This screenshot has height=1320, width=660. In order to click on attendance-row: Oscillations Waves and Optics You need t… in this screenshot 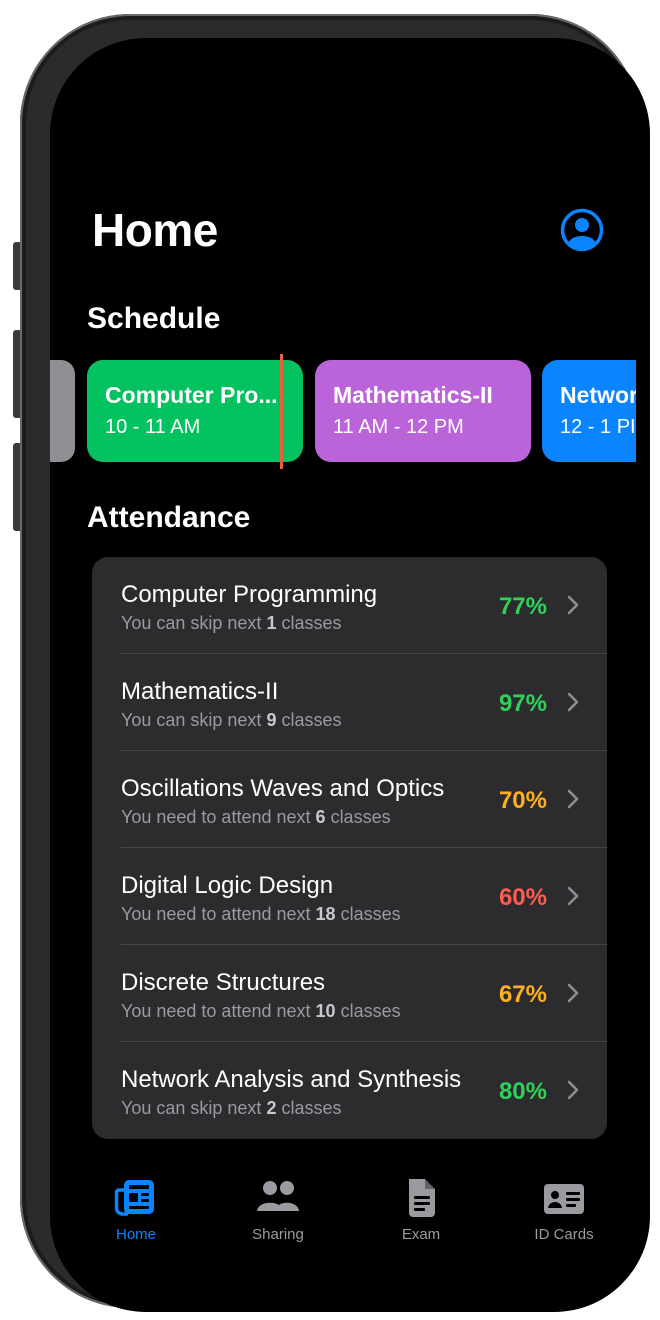, I will do `click(349, 799)`.